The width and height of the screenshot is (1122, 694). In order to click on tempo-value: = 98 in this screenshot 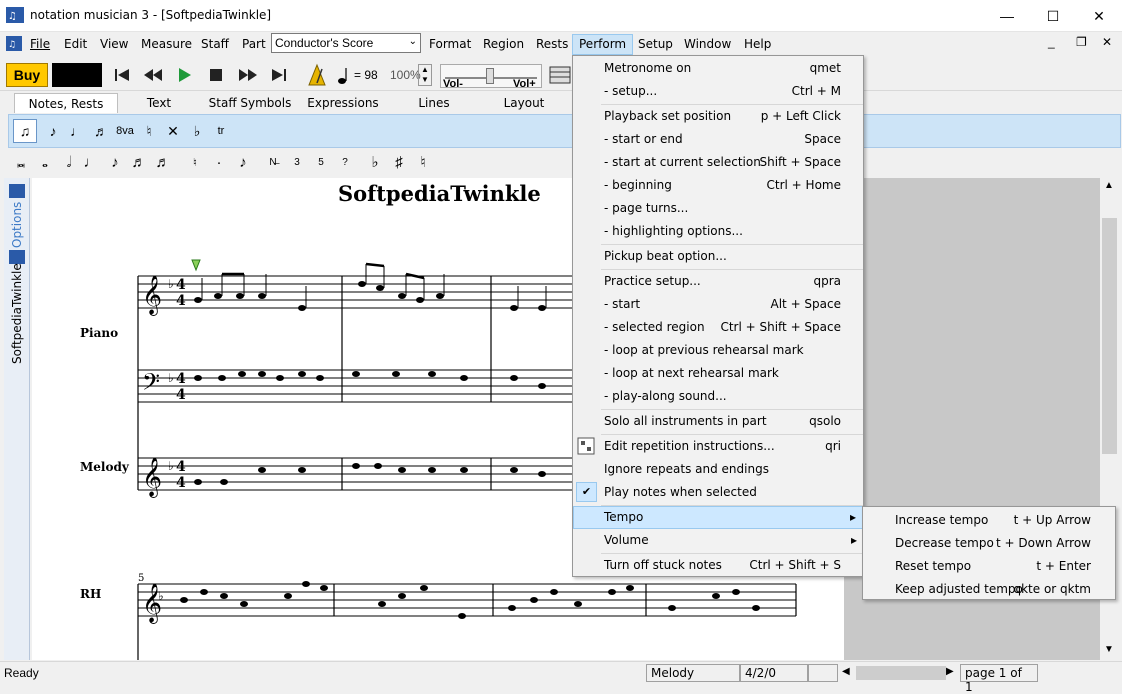, I will do `click(366, 75)`.